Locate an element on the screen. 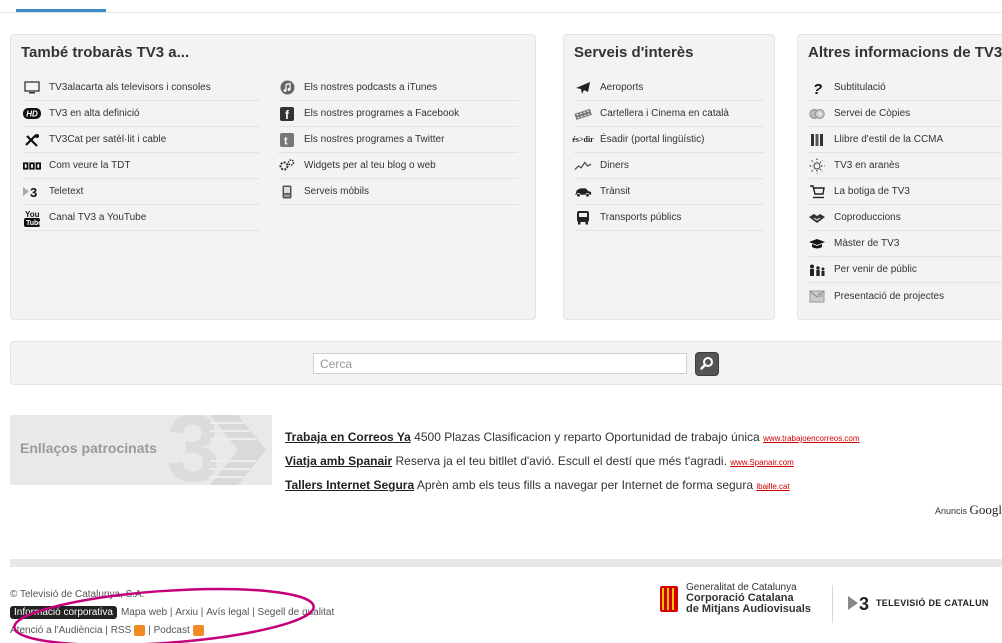  tvc-logo: 3 TELEVISIÓ DE CATALUN is located at coordinates (918, 603).